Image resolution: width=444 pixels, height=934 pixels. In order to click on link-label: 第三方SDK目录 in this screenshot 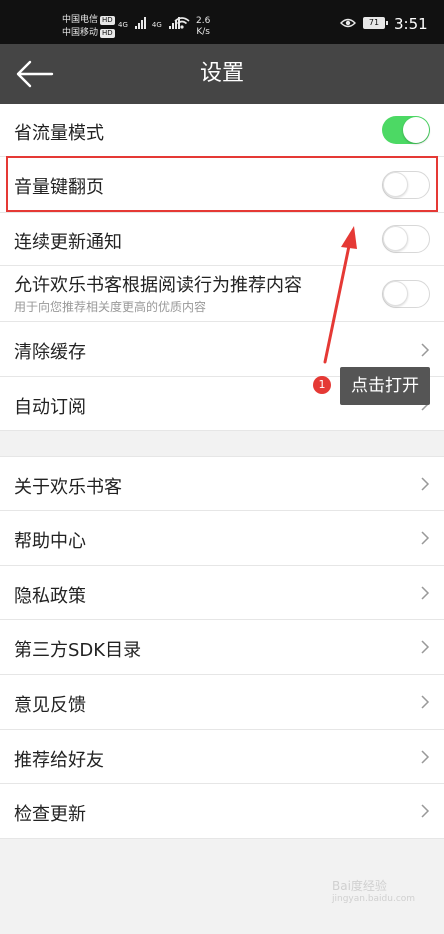, I will do `click(78, 650)`.